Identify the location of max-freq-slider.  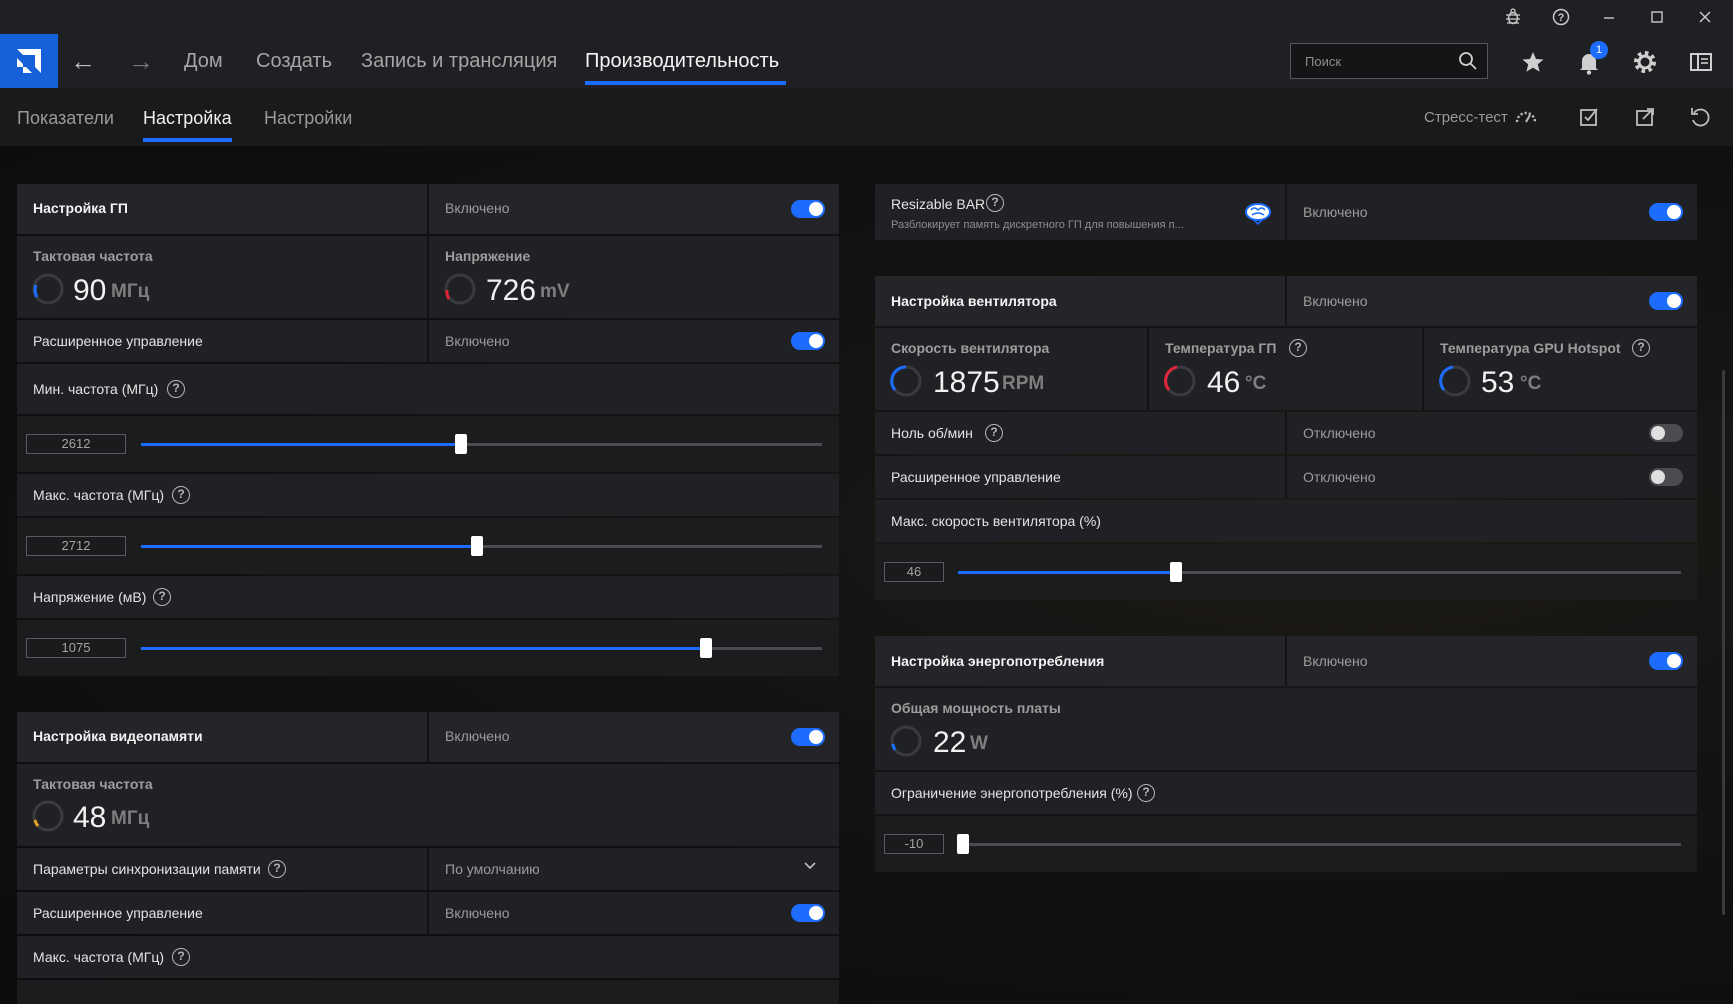
(481, 546).